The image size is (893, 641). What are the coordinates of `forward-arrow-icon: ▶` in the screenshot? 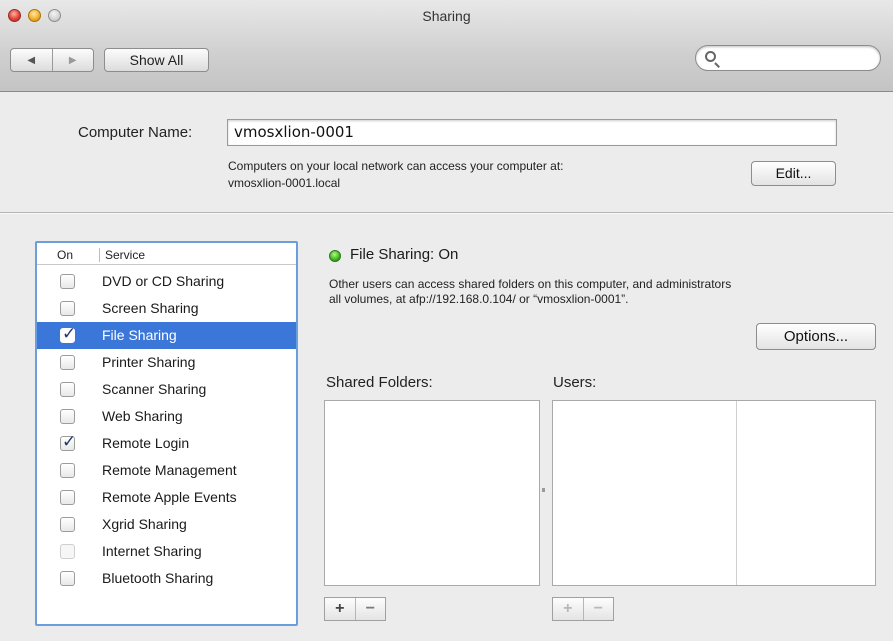 It's located at (72, 60).